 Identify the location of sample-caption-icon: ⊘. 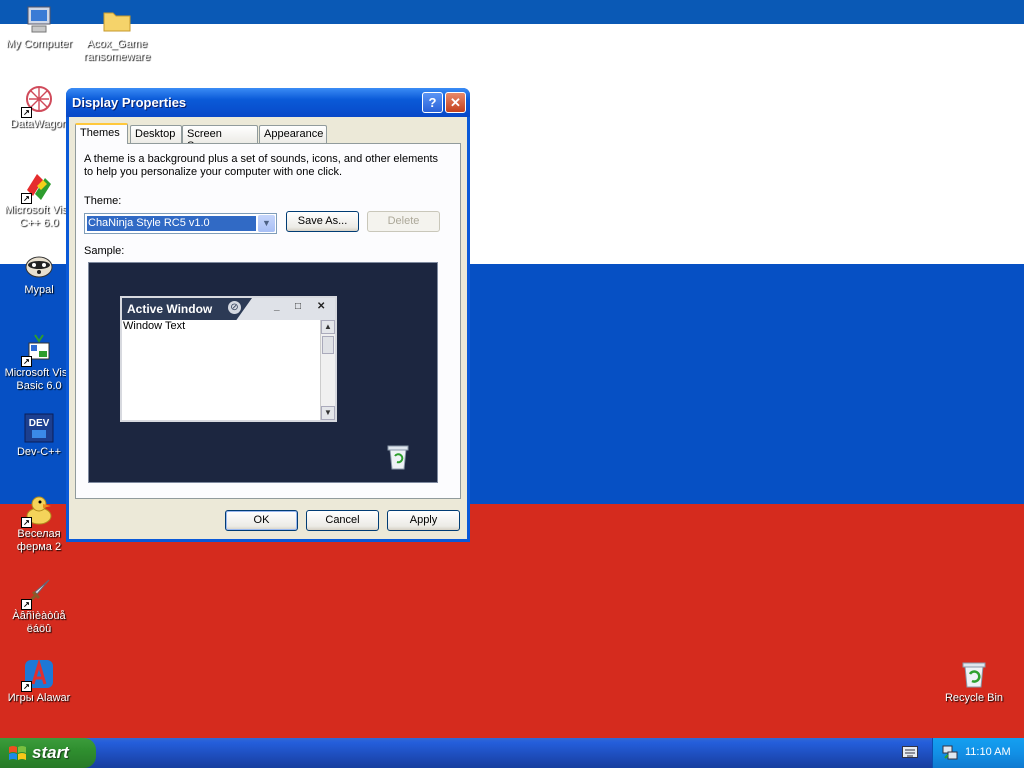
(234, 307).